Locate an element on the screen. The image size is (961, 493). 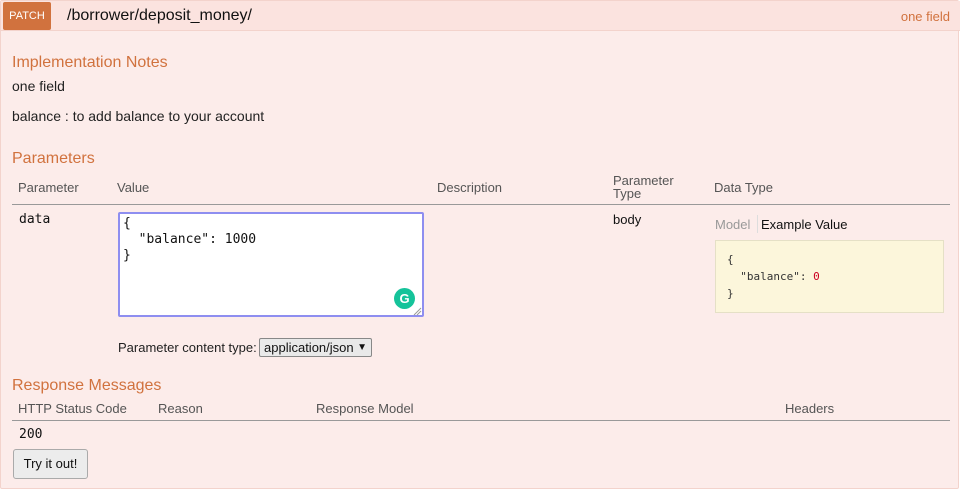
param-type-value: body is located at coordinates (627, 219).